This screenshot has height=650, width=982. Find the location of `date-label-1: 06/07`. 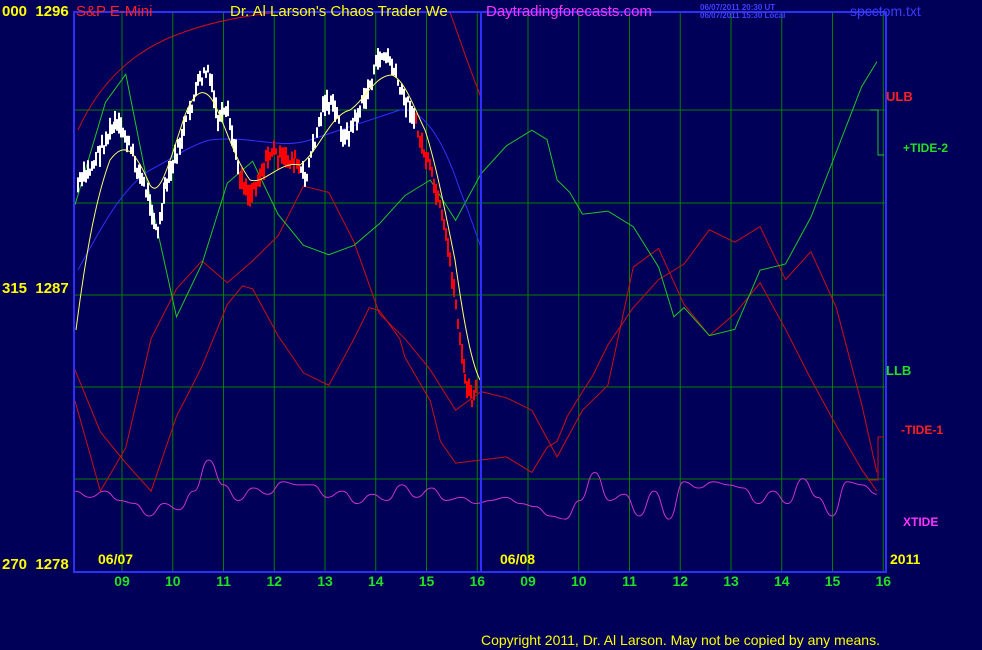

date-label-1: 06/07 is located at coordinates (116, 559).